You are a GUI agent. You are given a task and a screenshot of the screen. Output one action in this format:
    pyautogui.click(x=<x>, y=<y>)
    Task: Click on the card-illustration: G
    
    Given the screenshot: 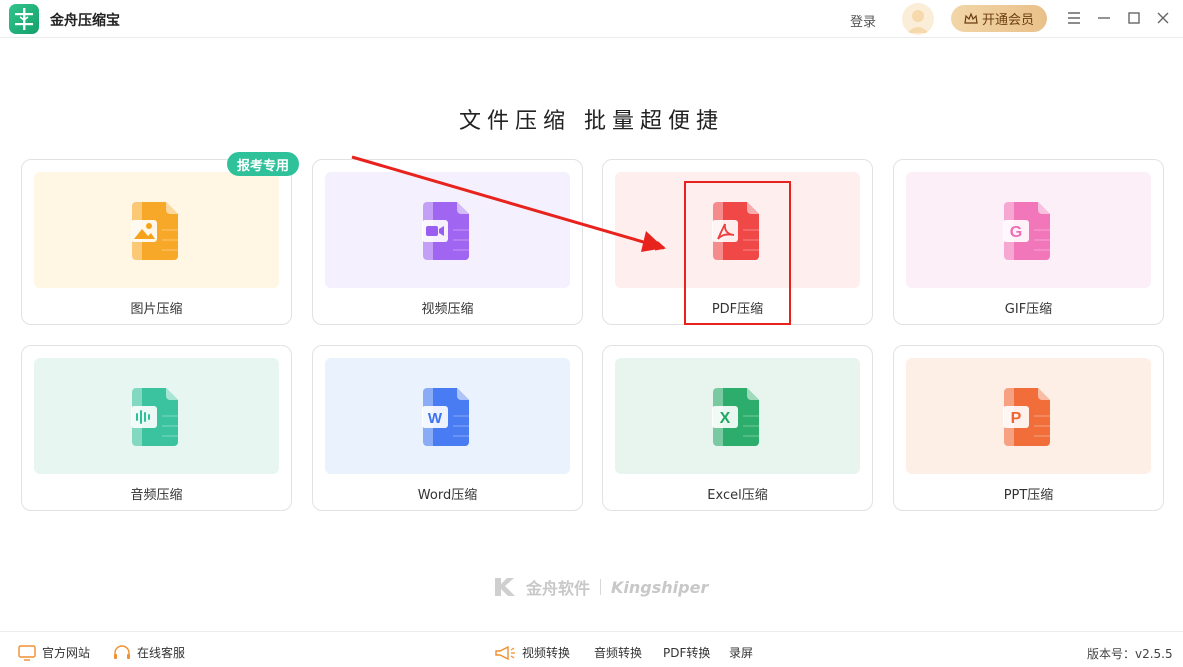 What is the action you would take?
    pyautogui.click(x=1028, y=230)
    